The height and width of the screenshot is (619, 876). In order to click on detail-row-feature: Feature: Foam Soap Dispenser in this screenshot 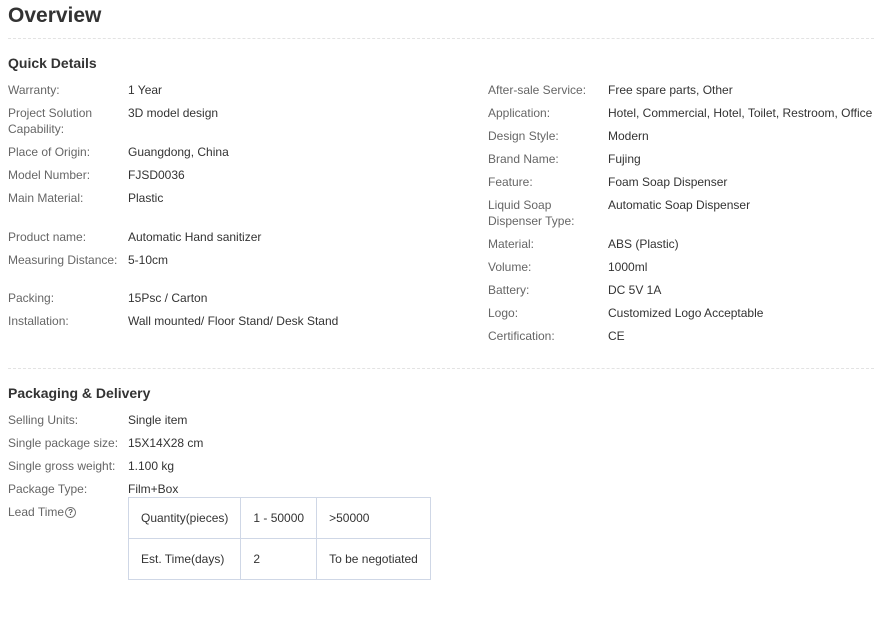, I will do `click(682, 185)`.